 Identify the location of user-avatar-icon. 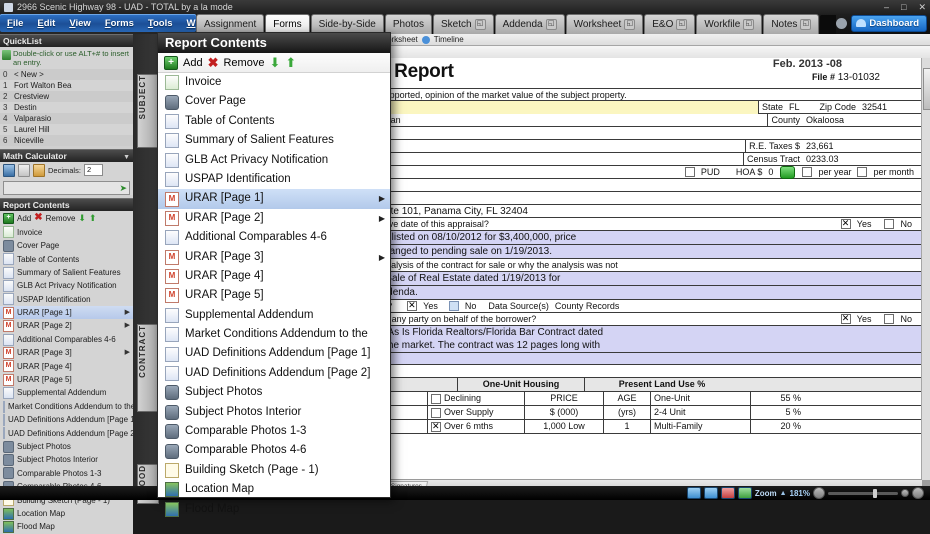
(842, 23).